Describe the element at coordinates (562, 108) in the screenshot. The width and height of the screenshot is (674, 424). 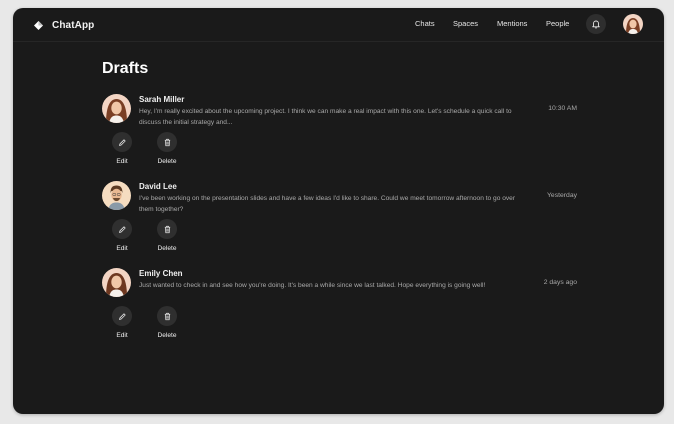
I see `draft-time: 10:30 AM` at that location.